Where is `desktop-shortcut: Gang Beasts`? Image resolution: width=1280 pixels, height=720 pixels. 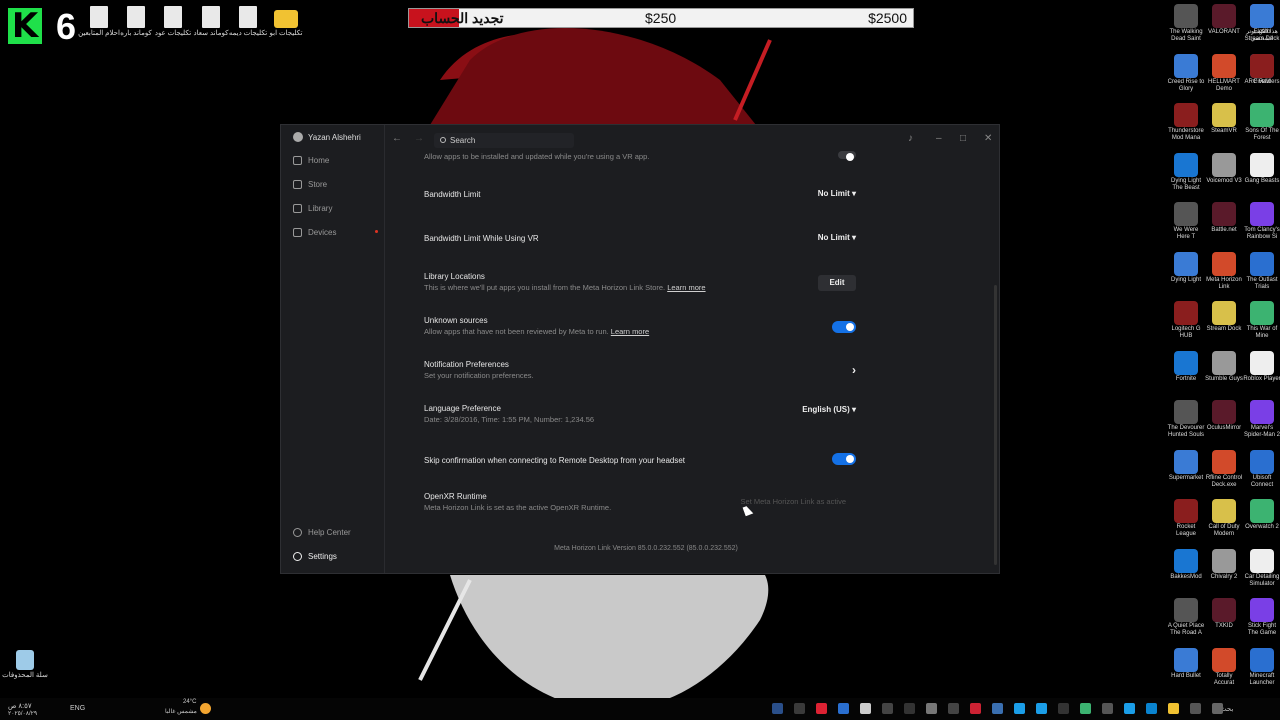
desktop-shortcut: Gang Beasts is located at coordinates (1261, 168).